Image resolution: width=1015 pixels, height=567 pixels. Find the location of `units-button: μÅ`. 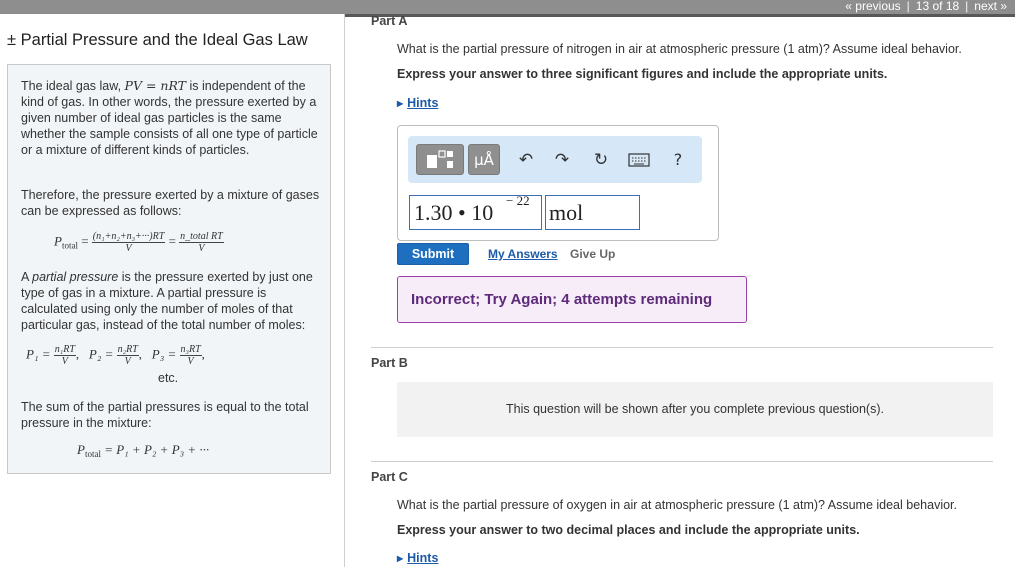

units-button: μÅ is located at coordinates (484, 159).